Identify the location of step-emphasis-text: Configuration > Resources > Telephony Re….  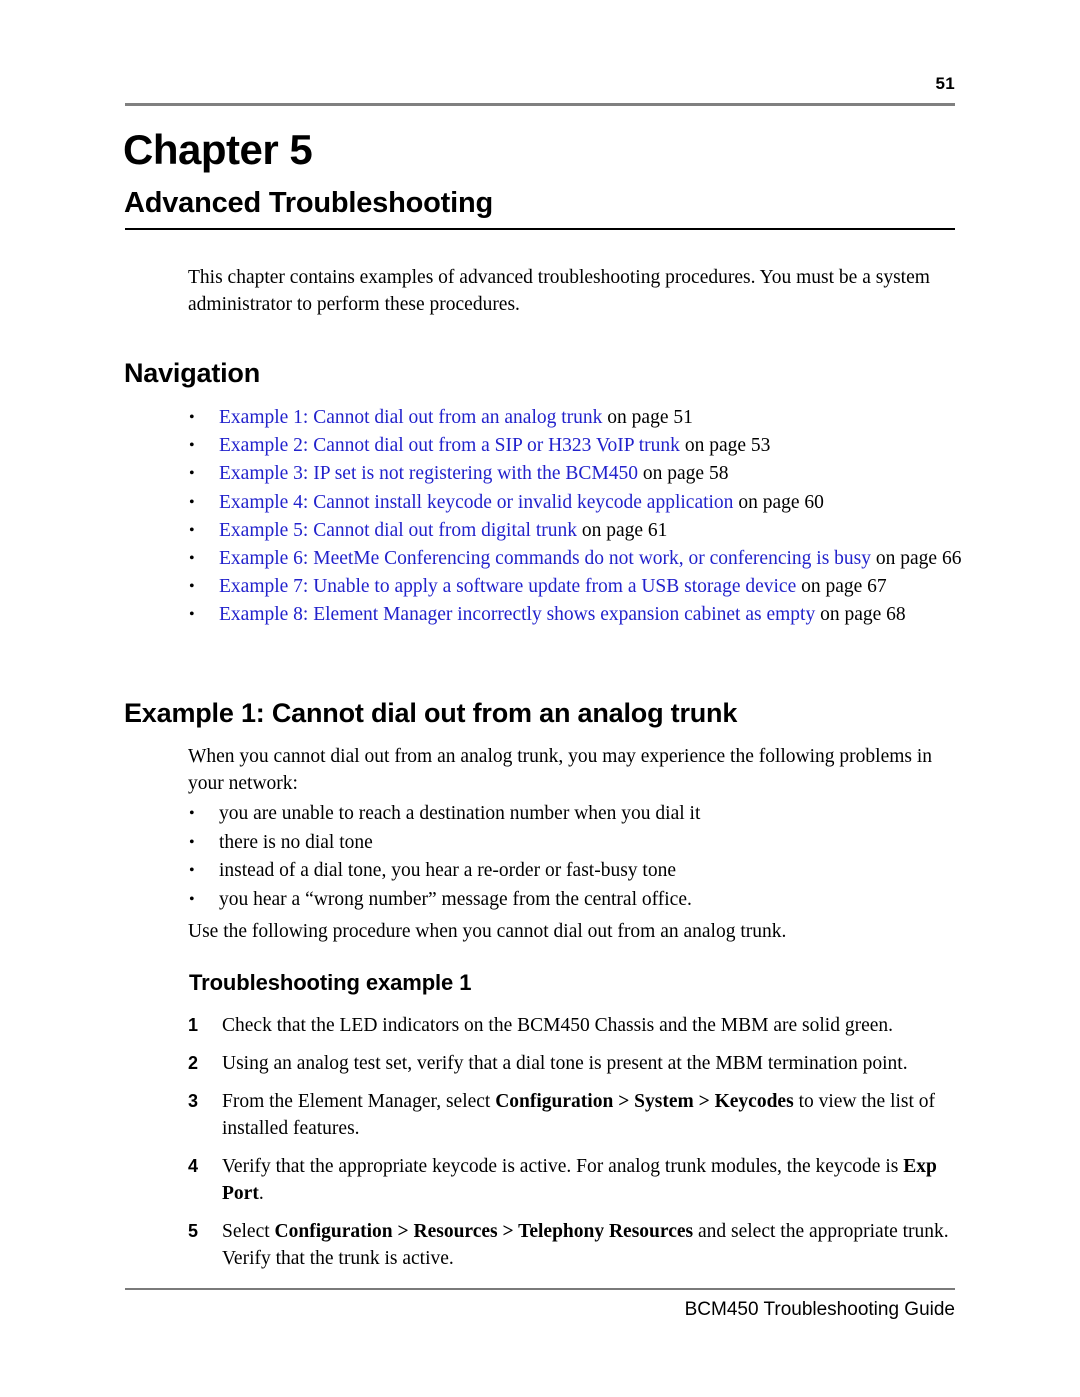
(484, 1231).